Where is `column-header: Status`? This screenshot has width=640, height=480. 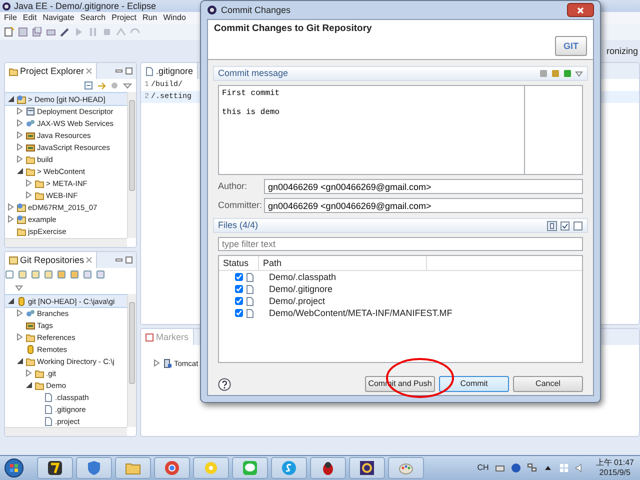 column-header: Status is located at coordinates (239, 263).